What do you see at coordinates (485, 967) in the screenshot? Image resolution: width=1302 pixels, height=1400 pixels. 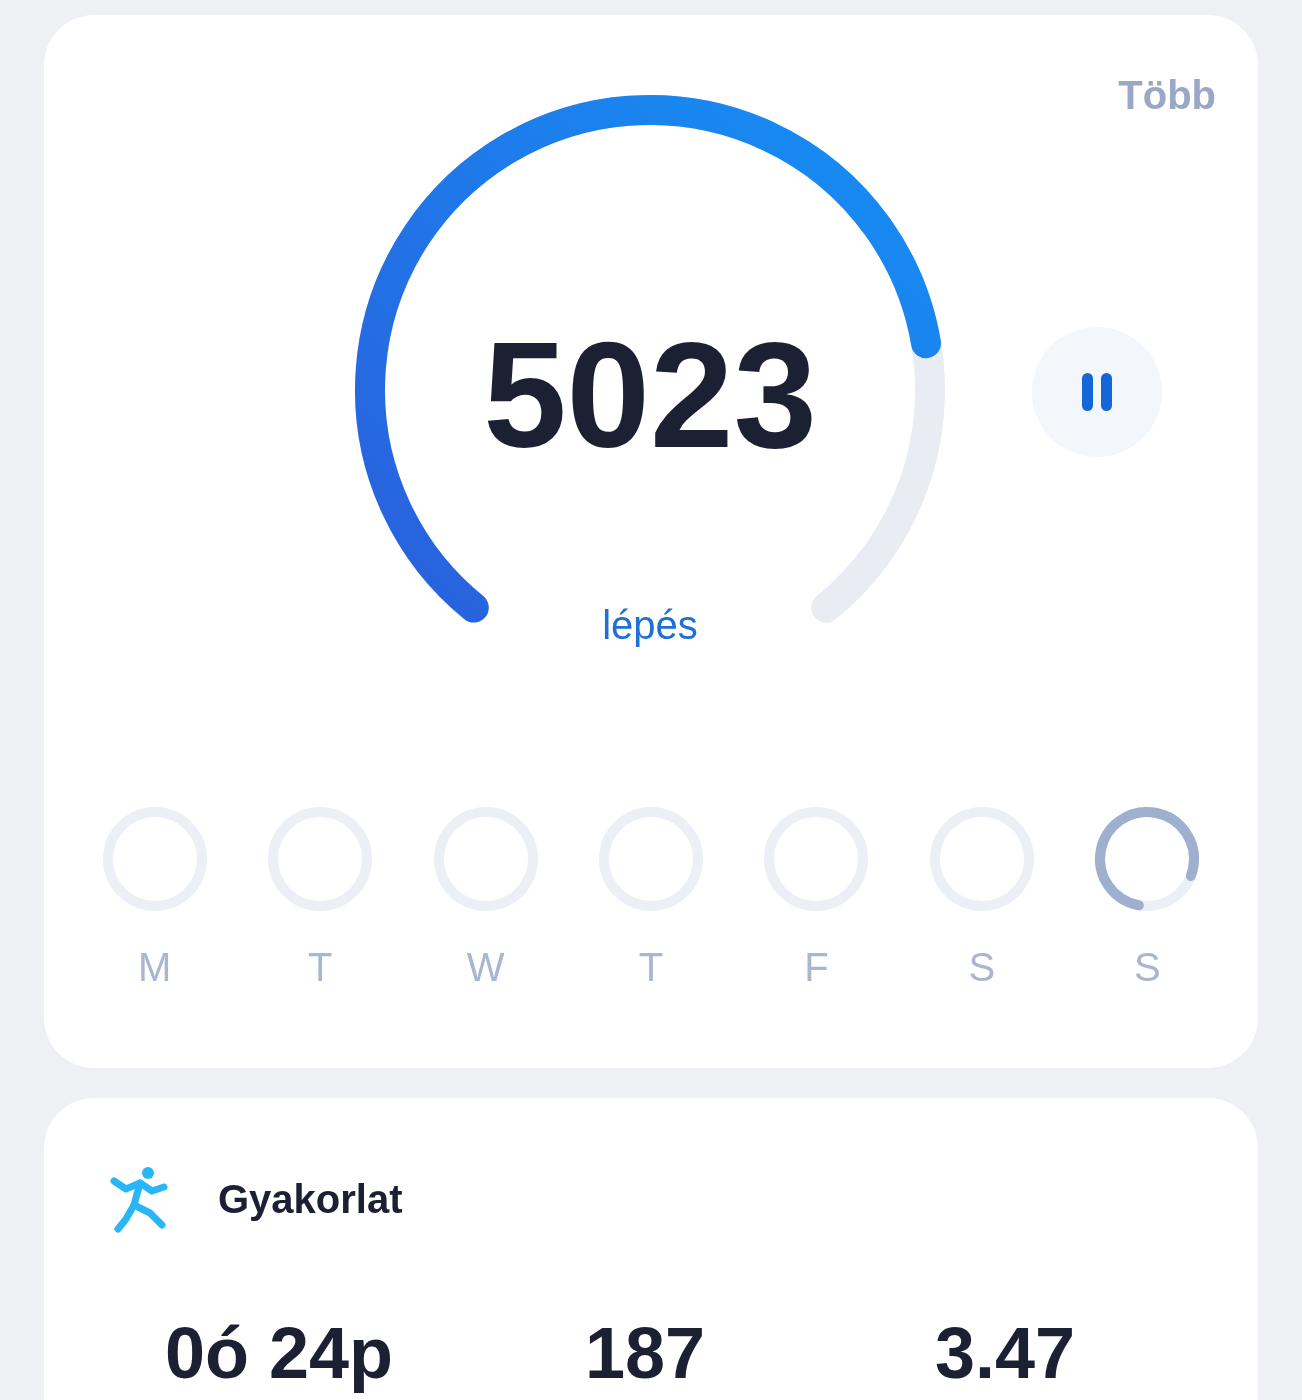 I see `day-label: W` at bounding box center [485, 967].